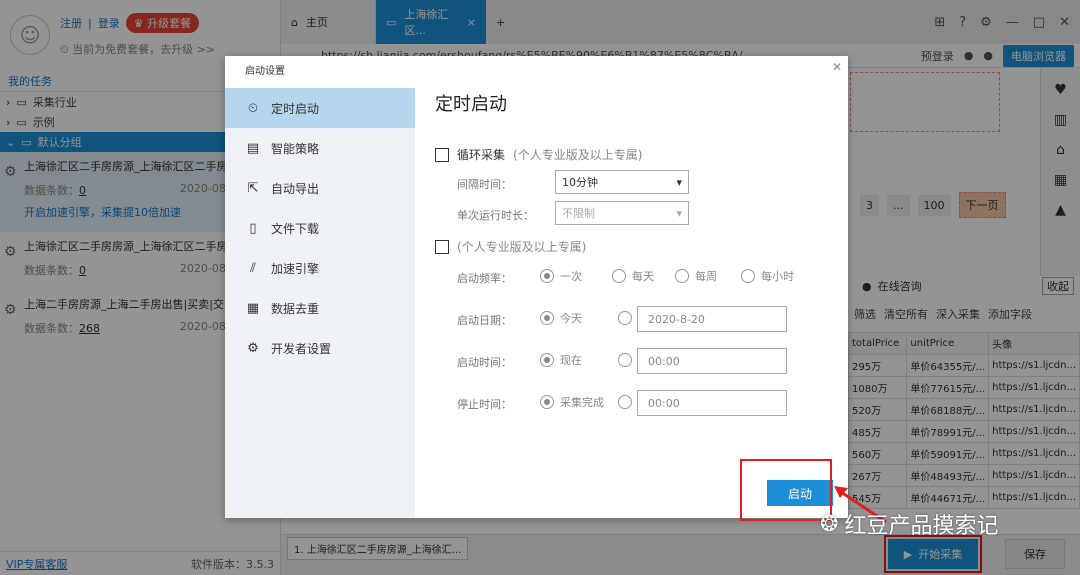 Image resolution: width=1080 pixels, height=575 pixels. What do you see at coordinates (471, 104) in the screenshot?
I see `section-title: 定时启动` at bounding box center [471, 104].